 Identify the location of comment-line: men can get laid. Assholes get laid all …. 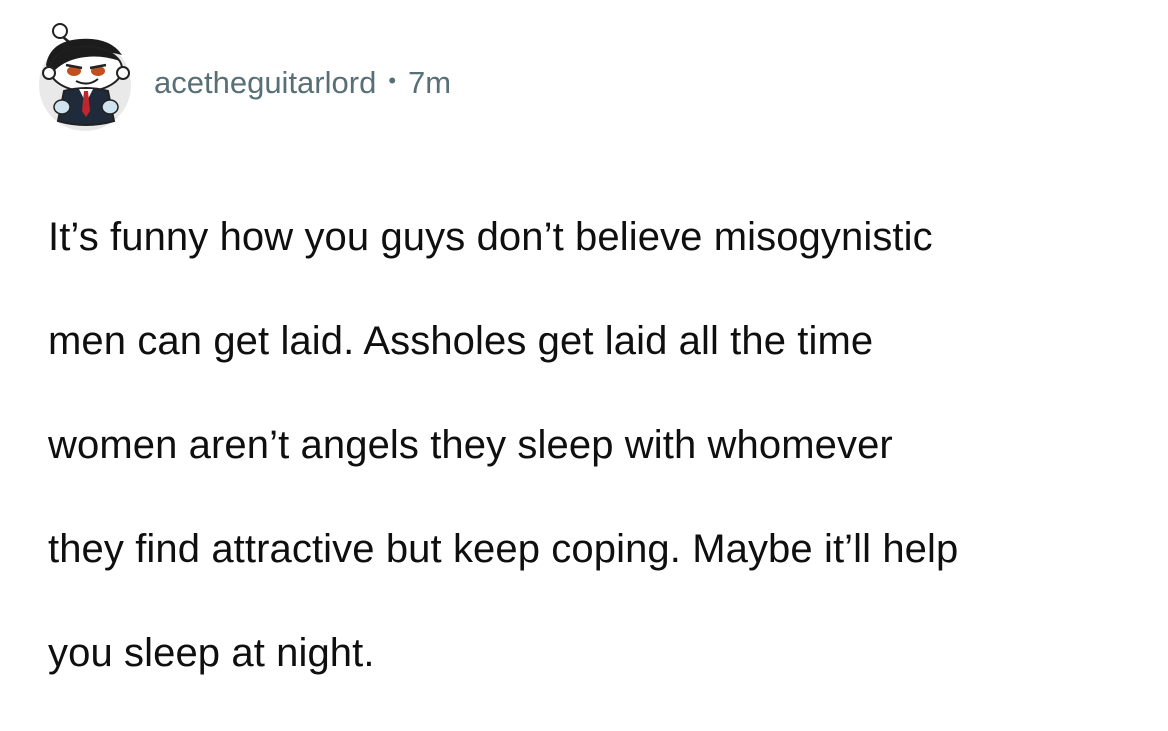
(461, 341).